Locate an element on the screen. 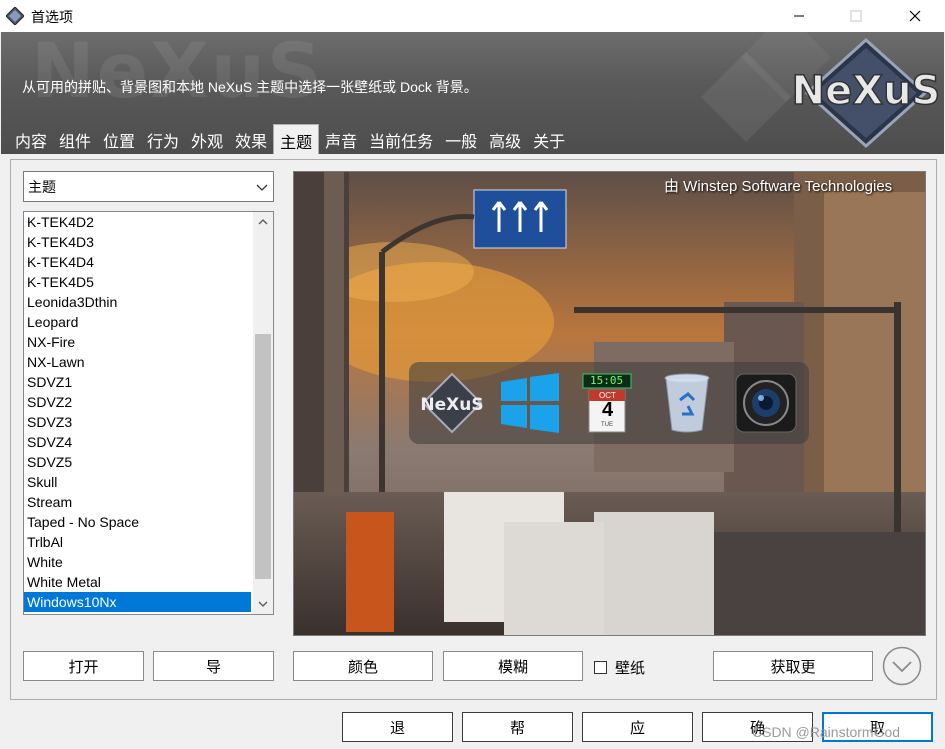 The height and width of the screenshot is (749, 945). tab-strip: 内容 组件 位置 行为 外观 效果 主题 声音 当前任务 一般 高级 关于 is located at coordinates (290, 139).